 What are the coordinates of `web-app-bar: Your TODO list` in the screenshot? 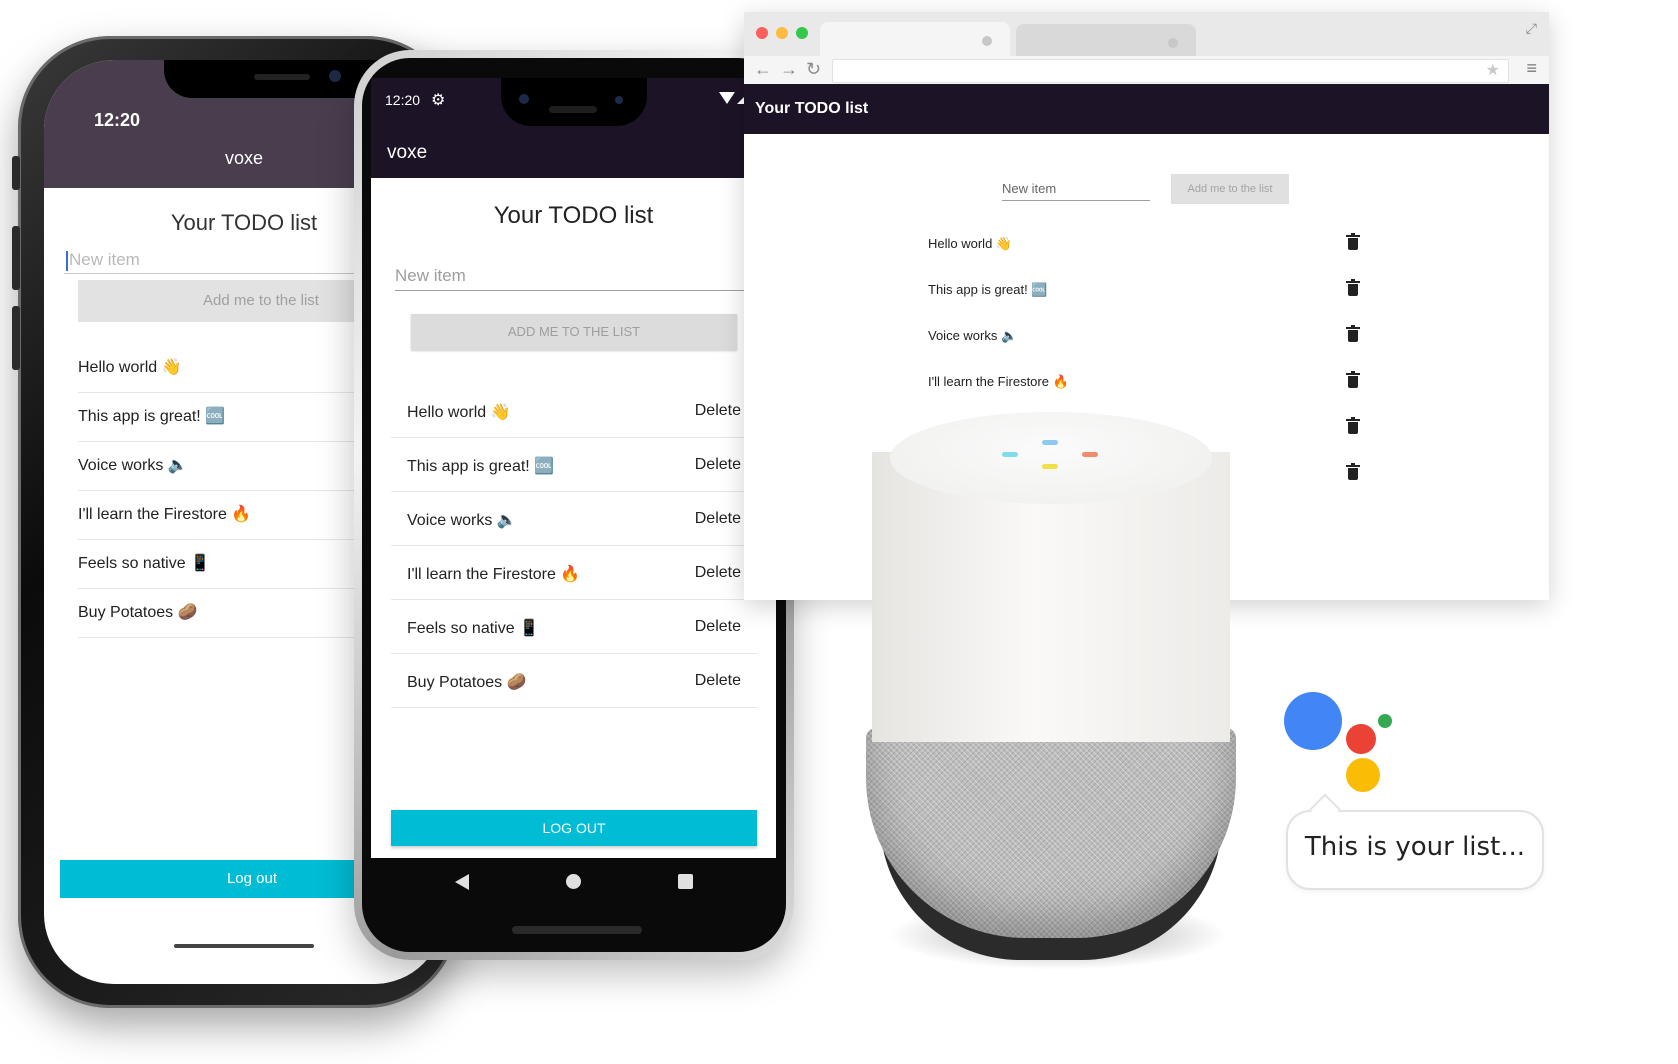 It's located at (1146, 109).